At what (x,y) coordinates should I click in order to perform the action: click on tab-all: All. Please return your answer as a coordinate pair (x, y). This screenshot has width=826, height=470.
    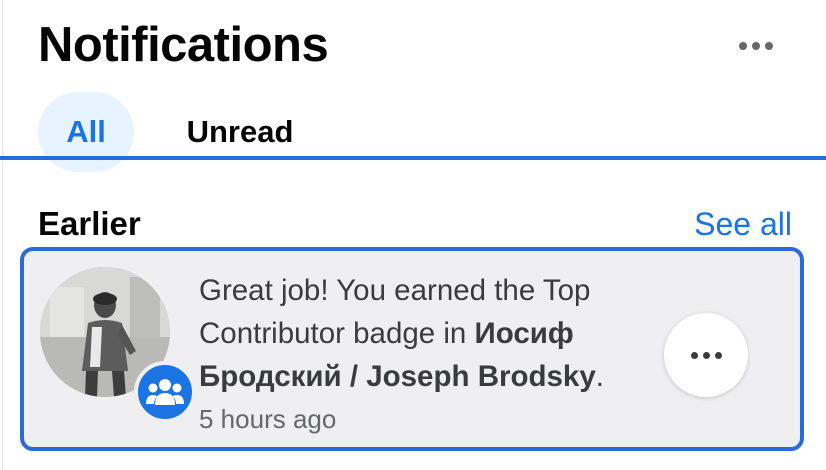
    Looking at the image, I should click on (86, 132).